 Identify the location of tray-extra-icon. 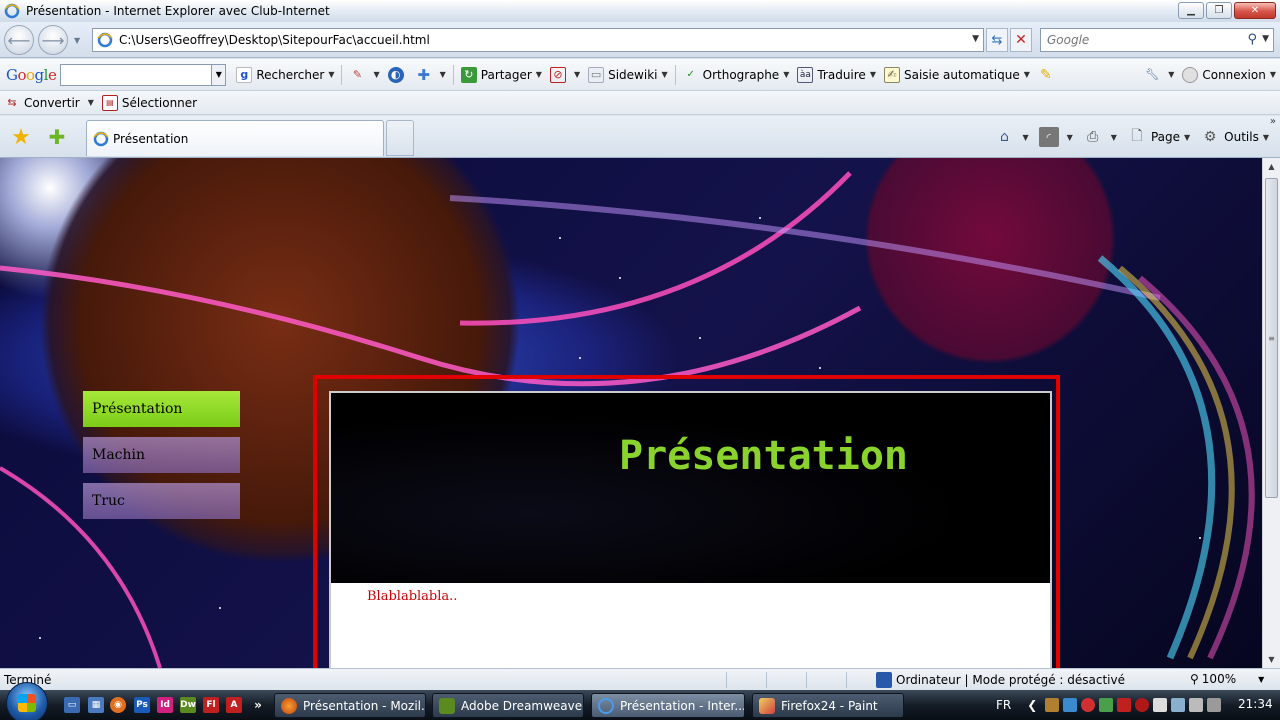
(1214, 705).